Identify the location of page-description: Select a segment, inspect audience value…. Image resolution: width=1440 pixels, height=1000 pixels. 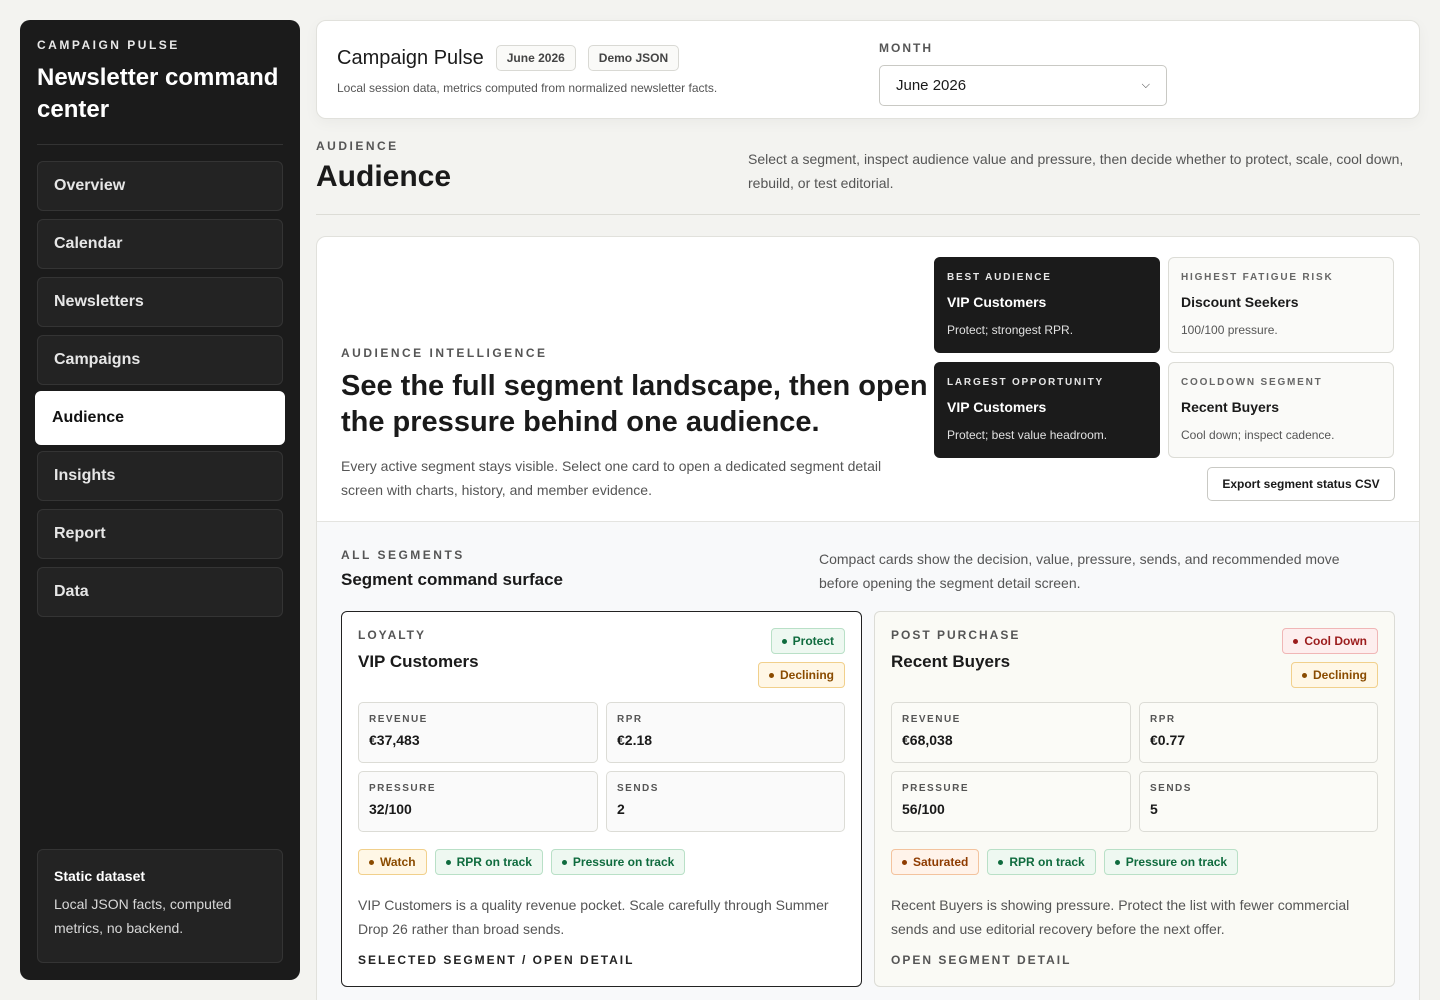
(1076, 171).